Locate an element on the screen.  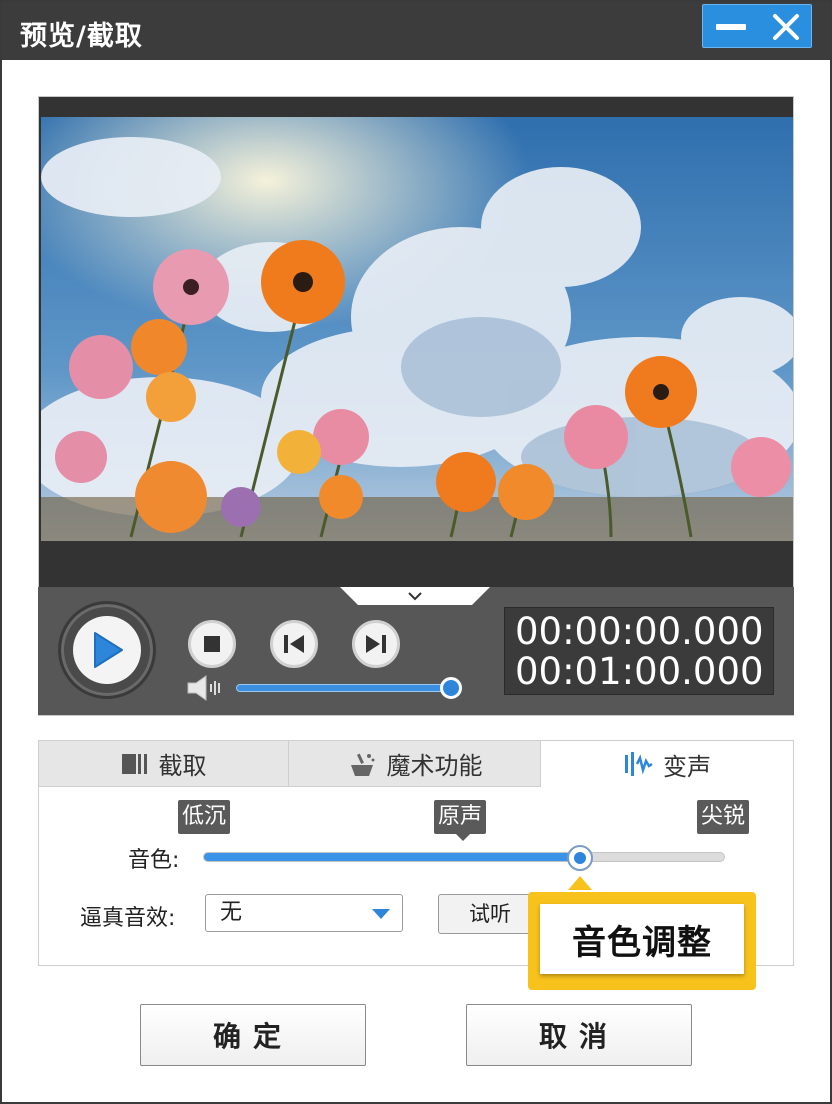
time-display: 00:00:00.000 00:01:00.000 is located at coordinates (639, 651).